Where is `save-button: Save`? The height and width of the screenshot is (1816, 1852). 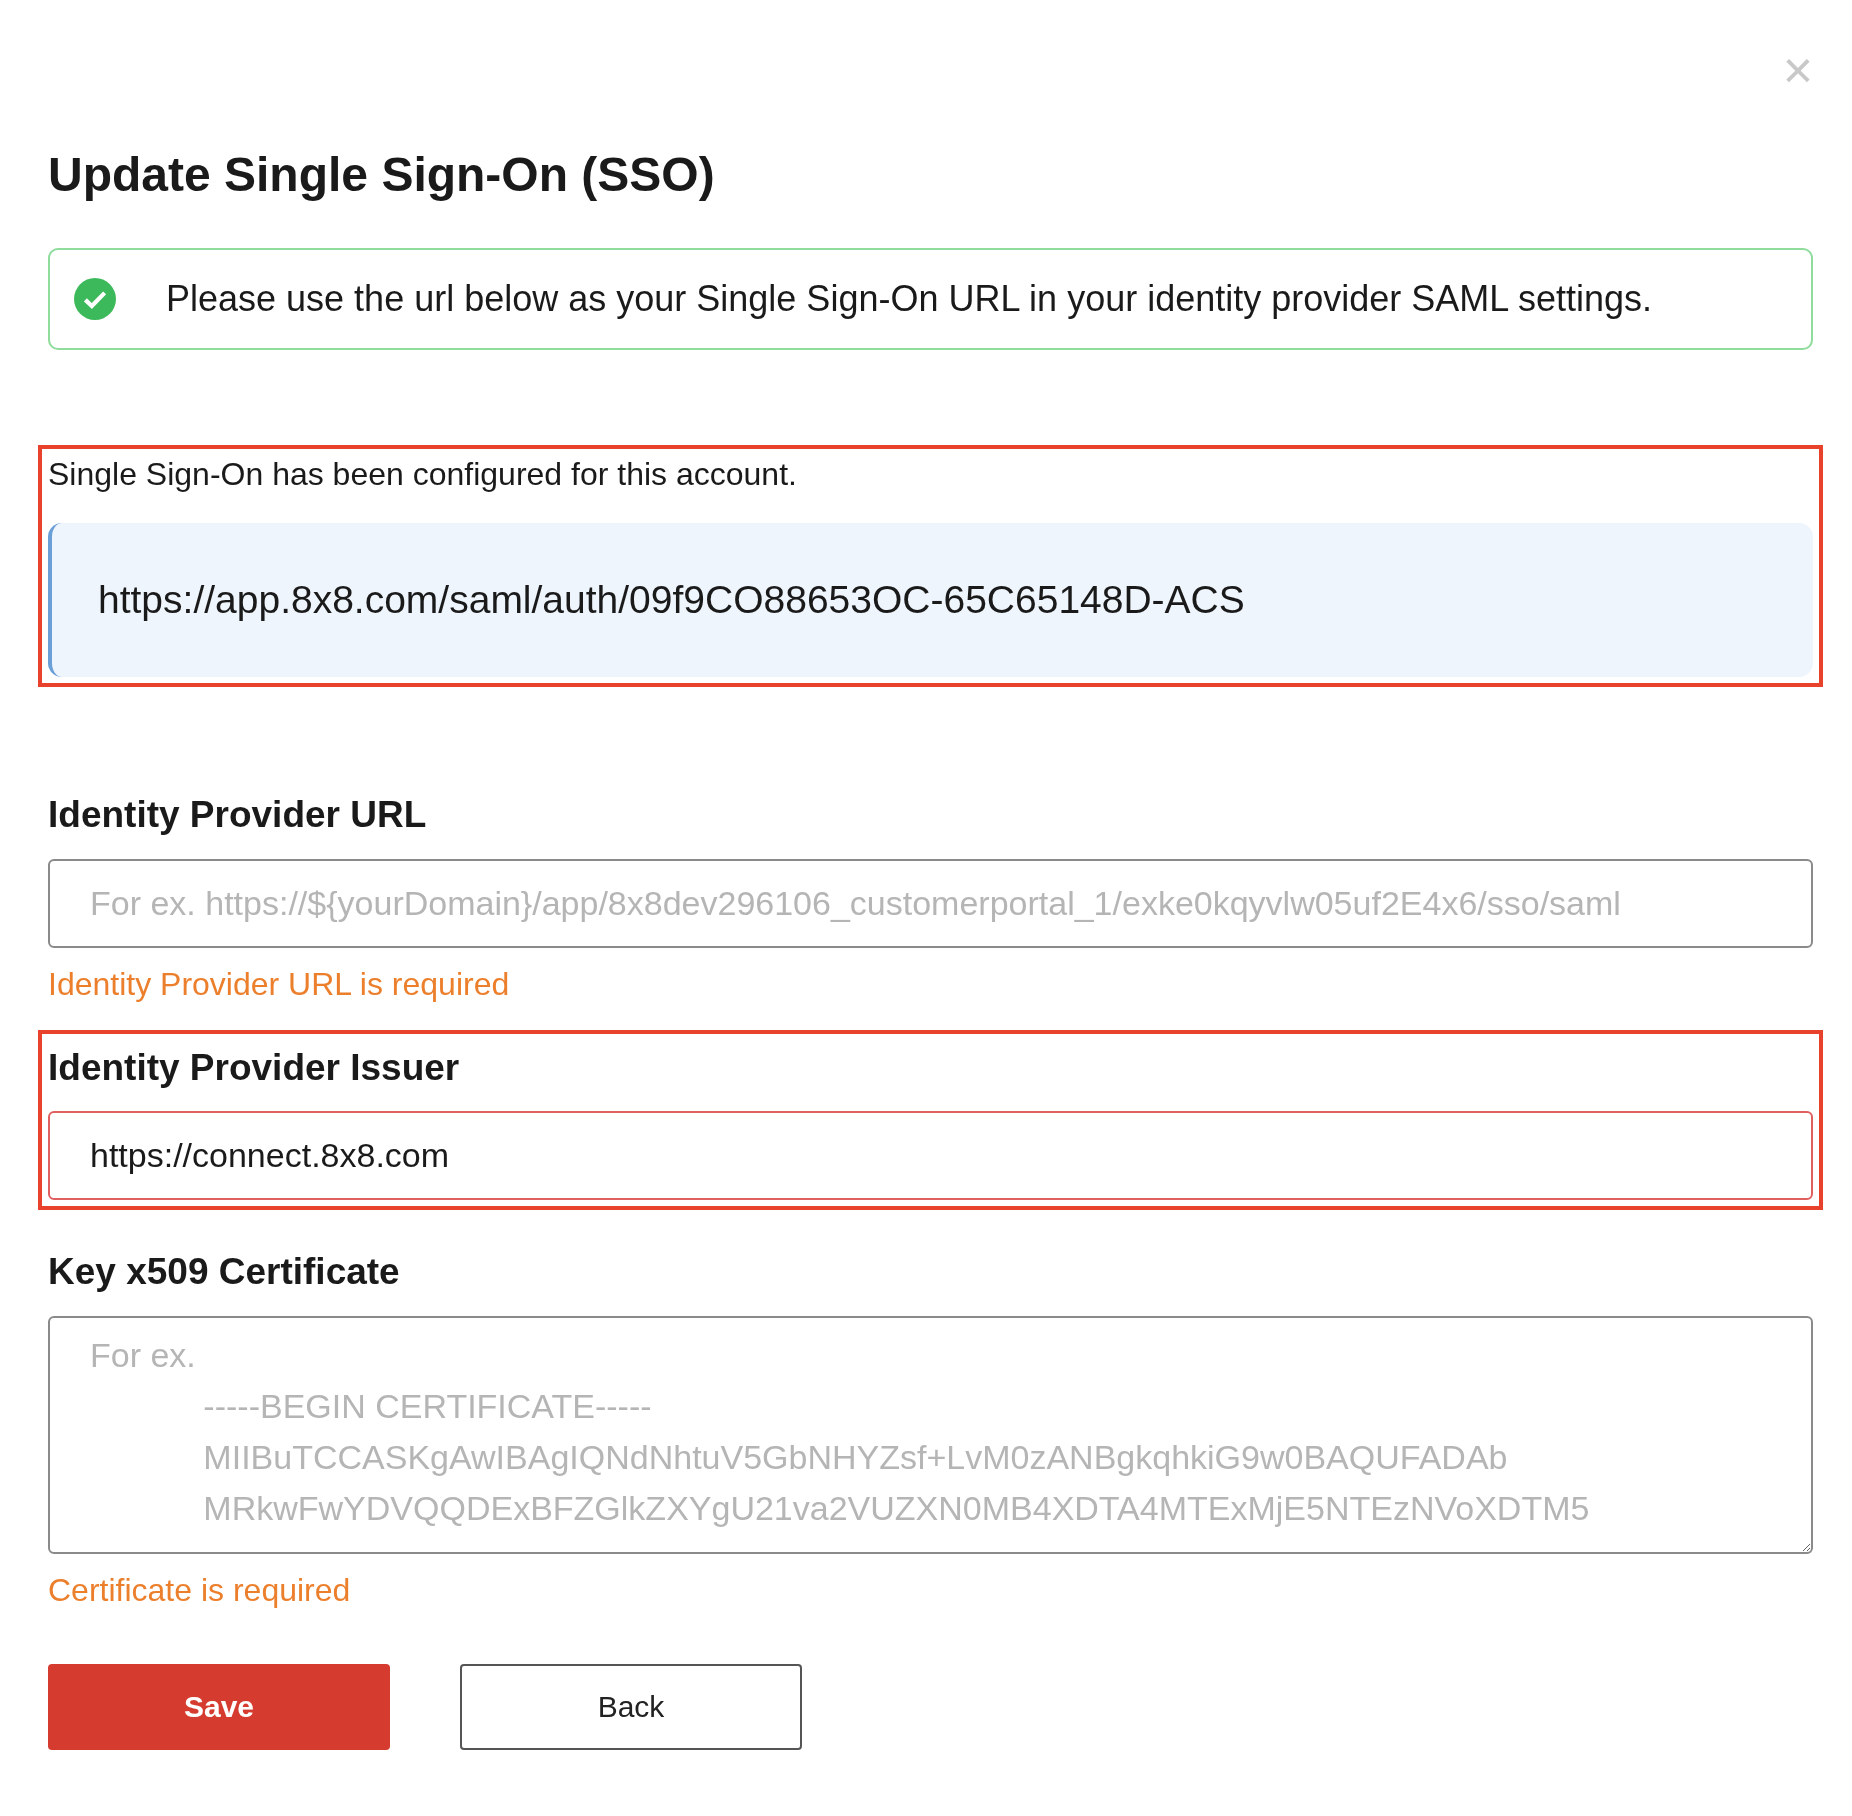 save-button: Save is located at coordinates (219, 1707).